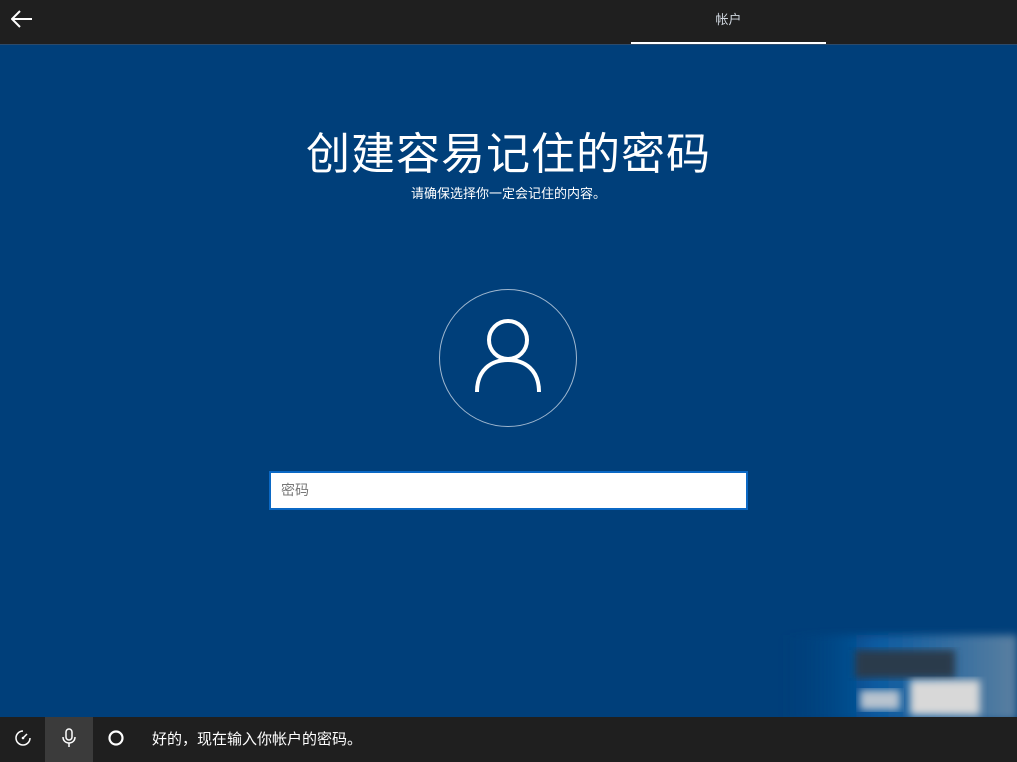  What do you see at coordinates (508, 739) in the screenshot?
I see `bottom-bar: 好的，现在输入你帐户的密码。` at bounding box center [508, 739].